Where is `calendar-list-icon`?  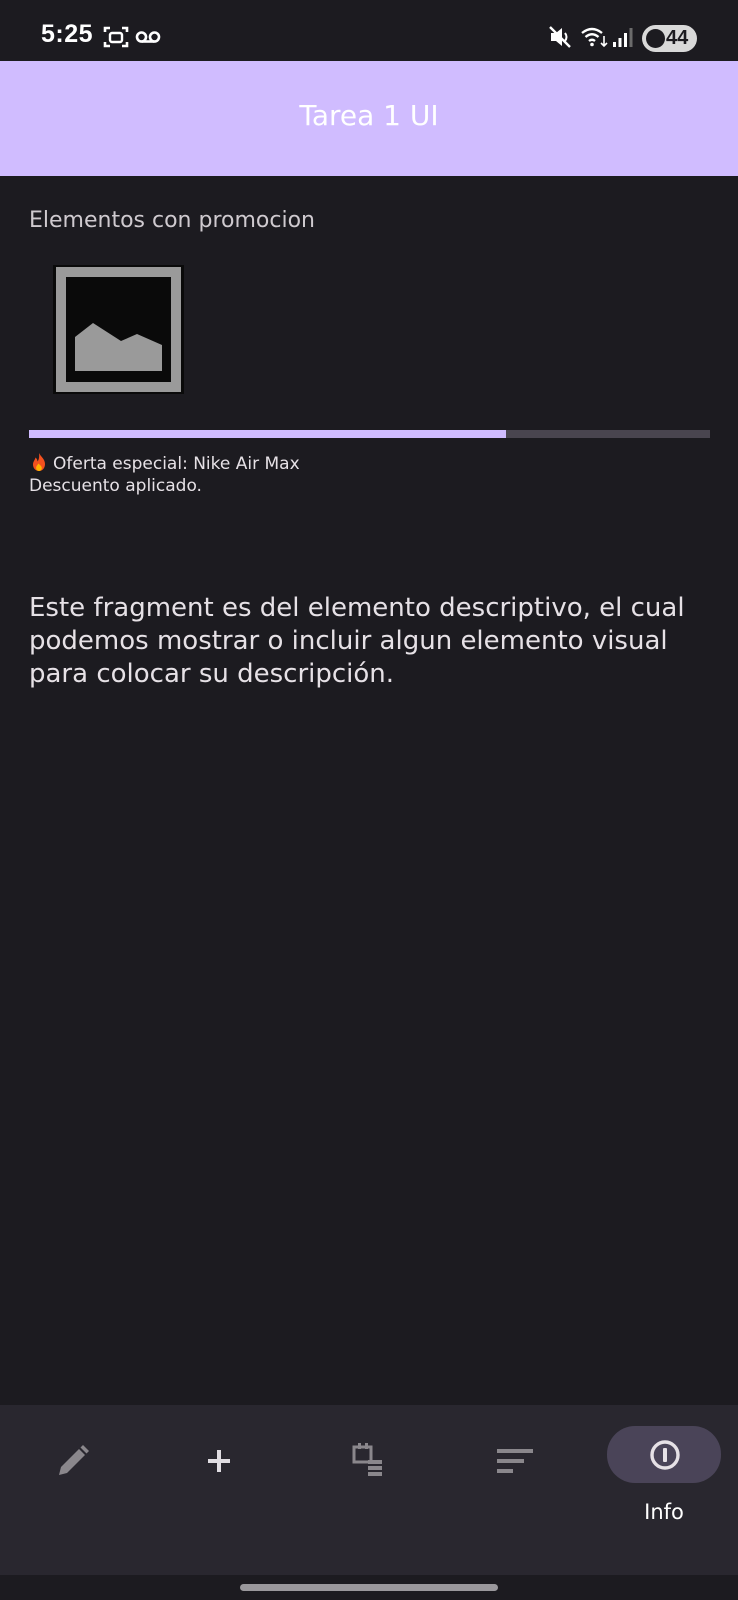 calendar-list-icon is located at coordinates (367, 1459).